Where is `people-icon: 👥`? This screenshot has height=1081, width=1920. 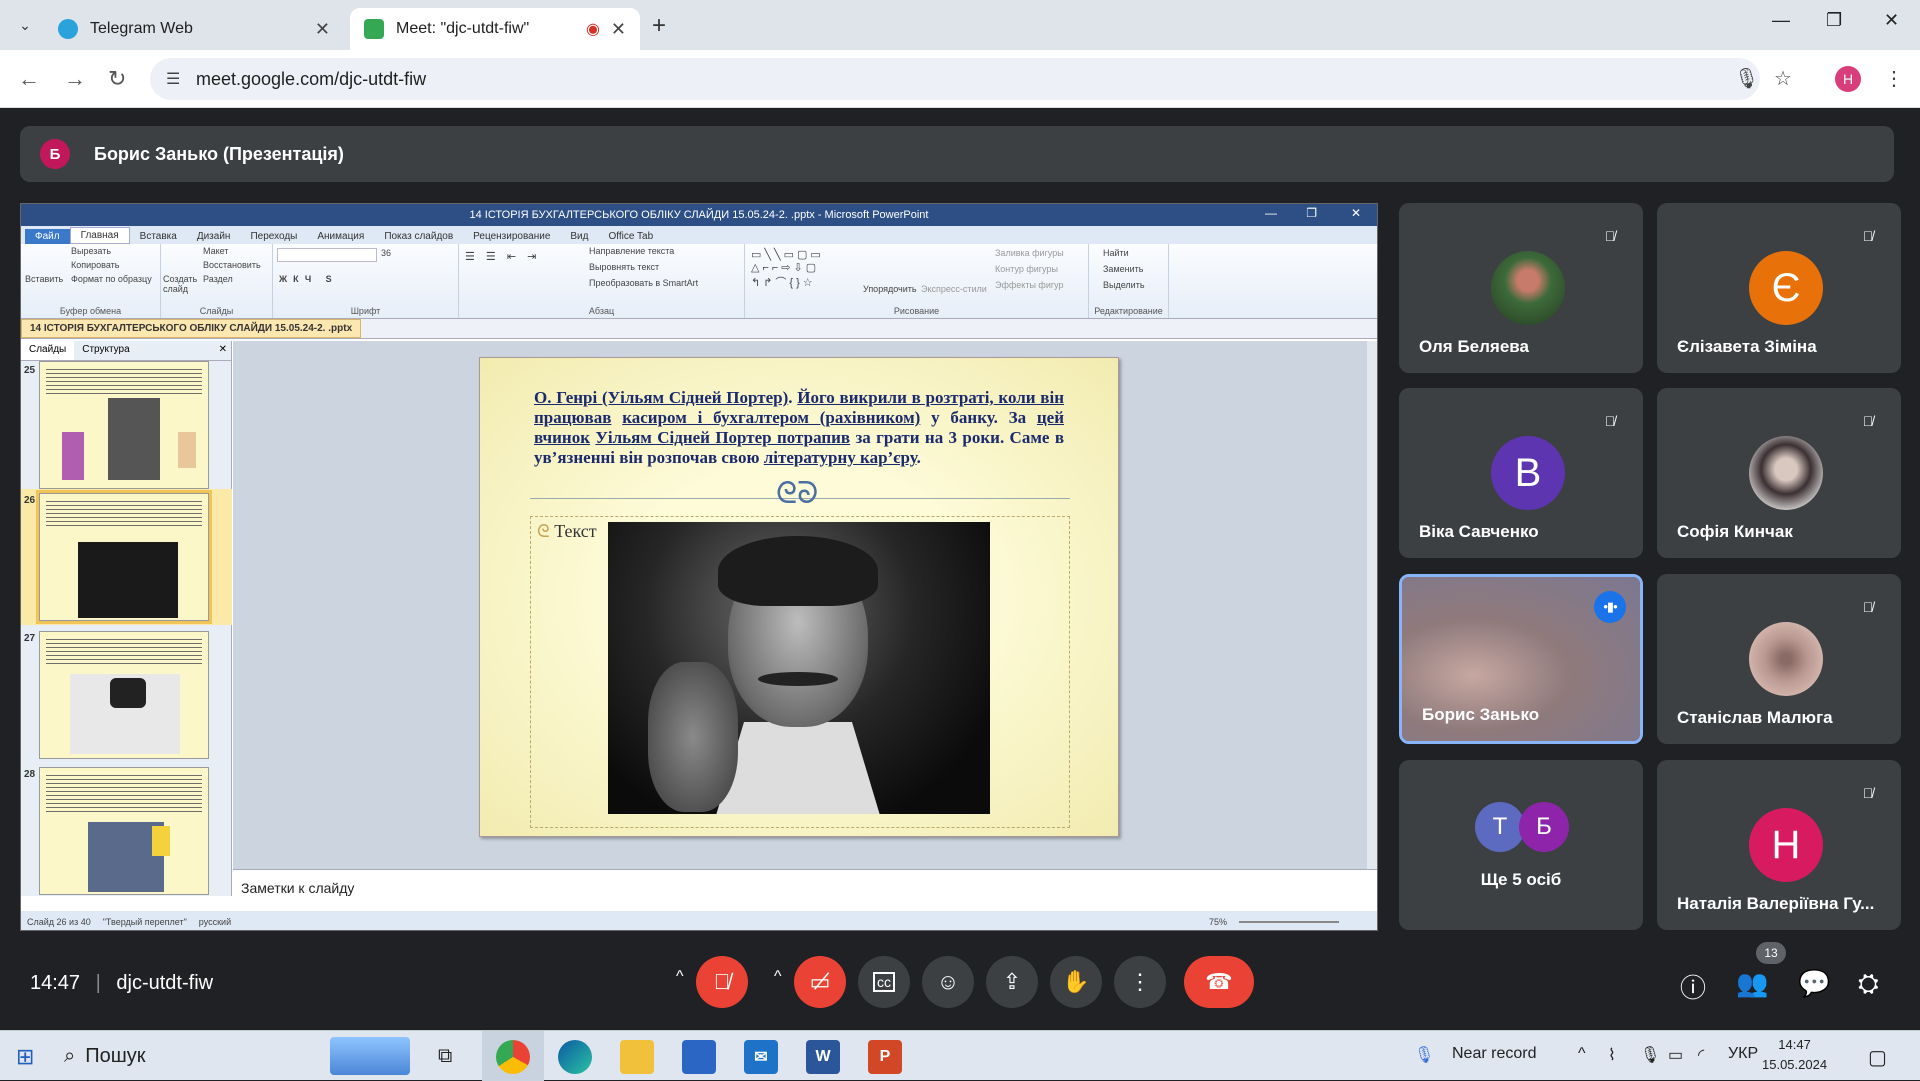
people-icon: 👥 is located at coordinates (1752, 983).